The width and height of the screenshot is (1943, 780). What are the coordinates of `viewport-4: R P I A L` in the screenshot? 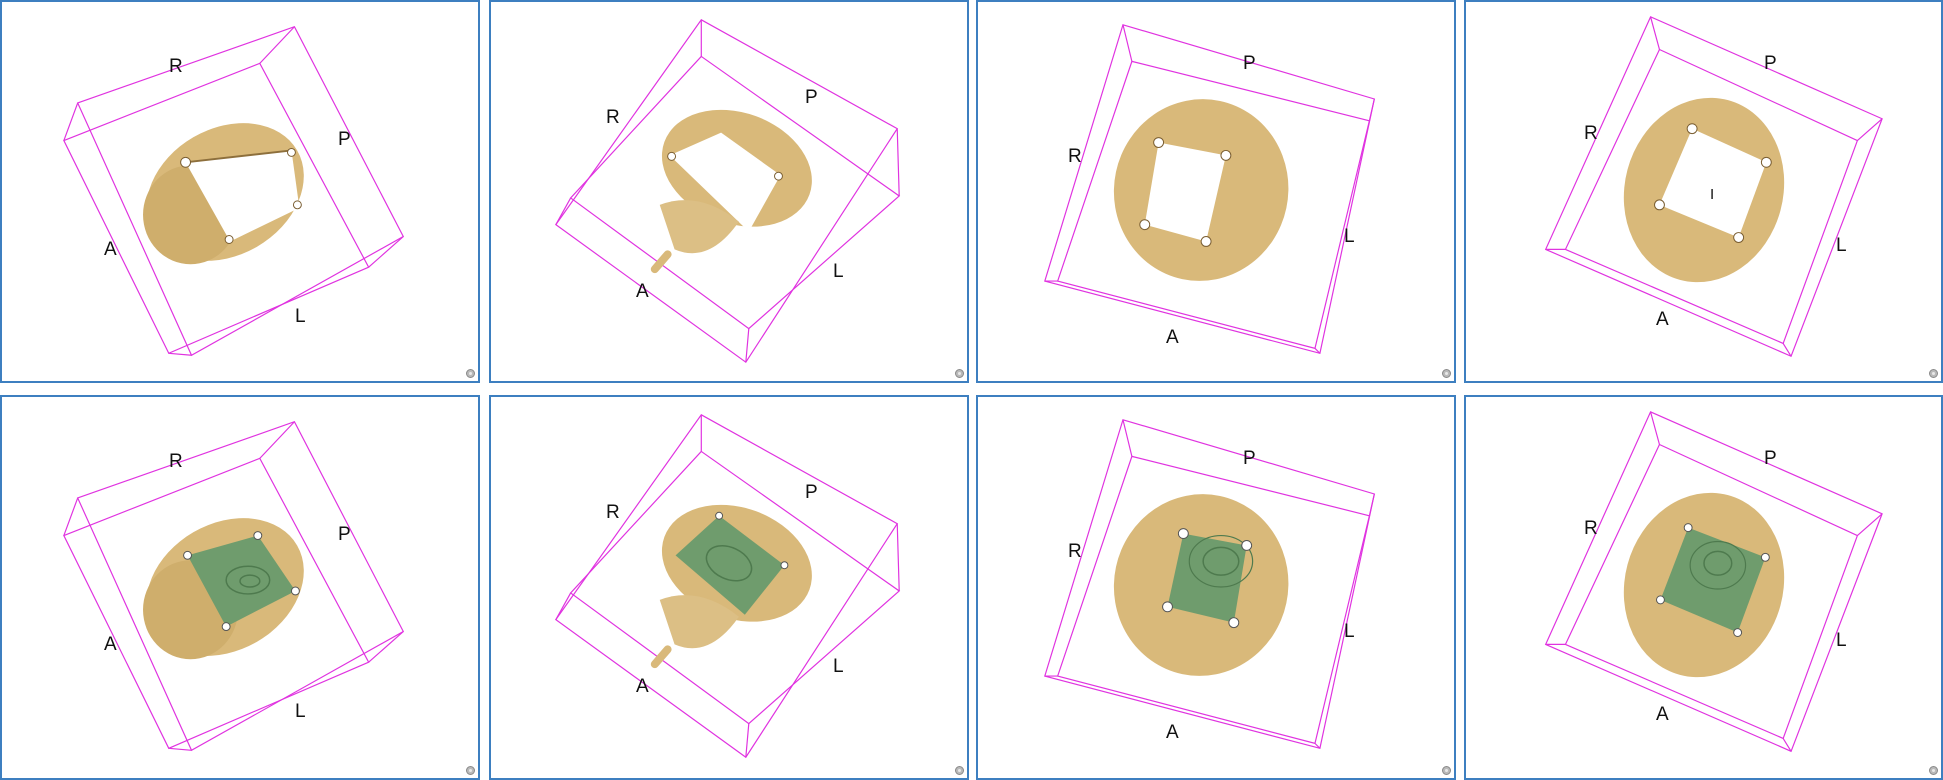 It's located at (1703, 191).